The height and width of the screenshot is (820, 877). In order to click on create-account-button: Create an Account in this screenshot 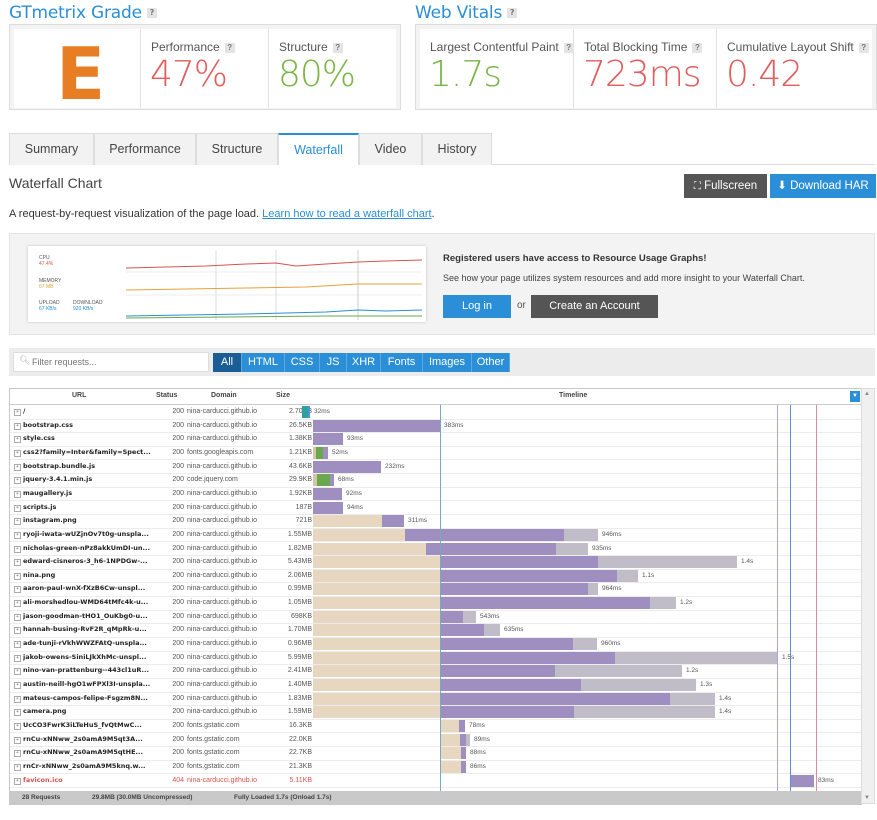, I will do `click(594, 306)`.